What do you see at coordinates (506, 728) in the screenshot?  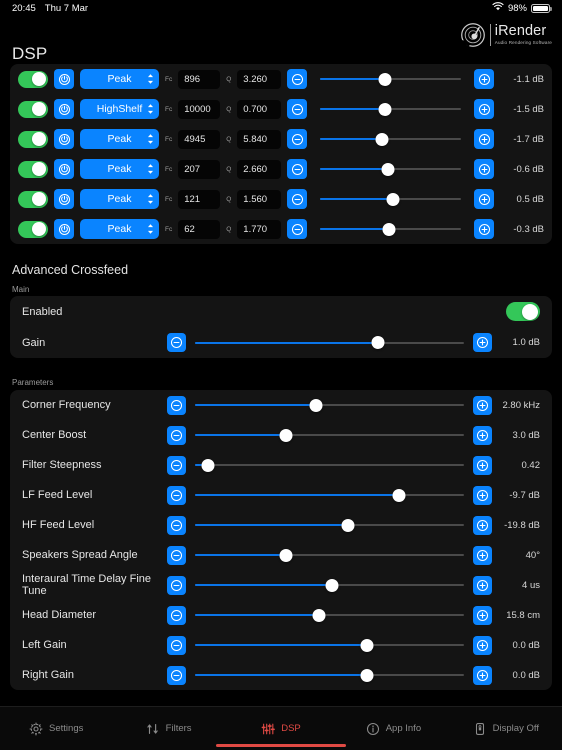 I see `tab-display-off: Display Off` at bounding box center [506, 728].